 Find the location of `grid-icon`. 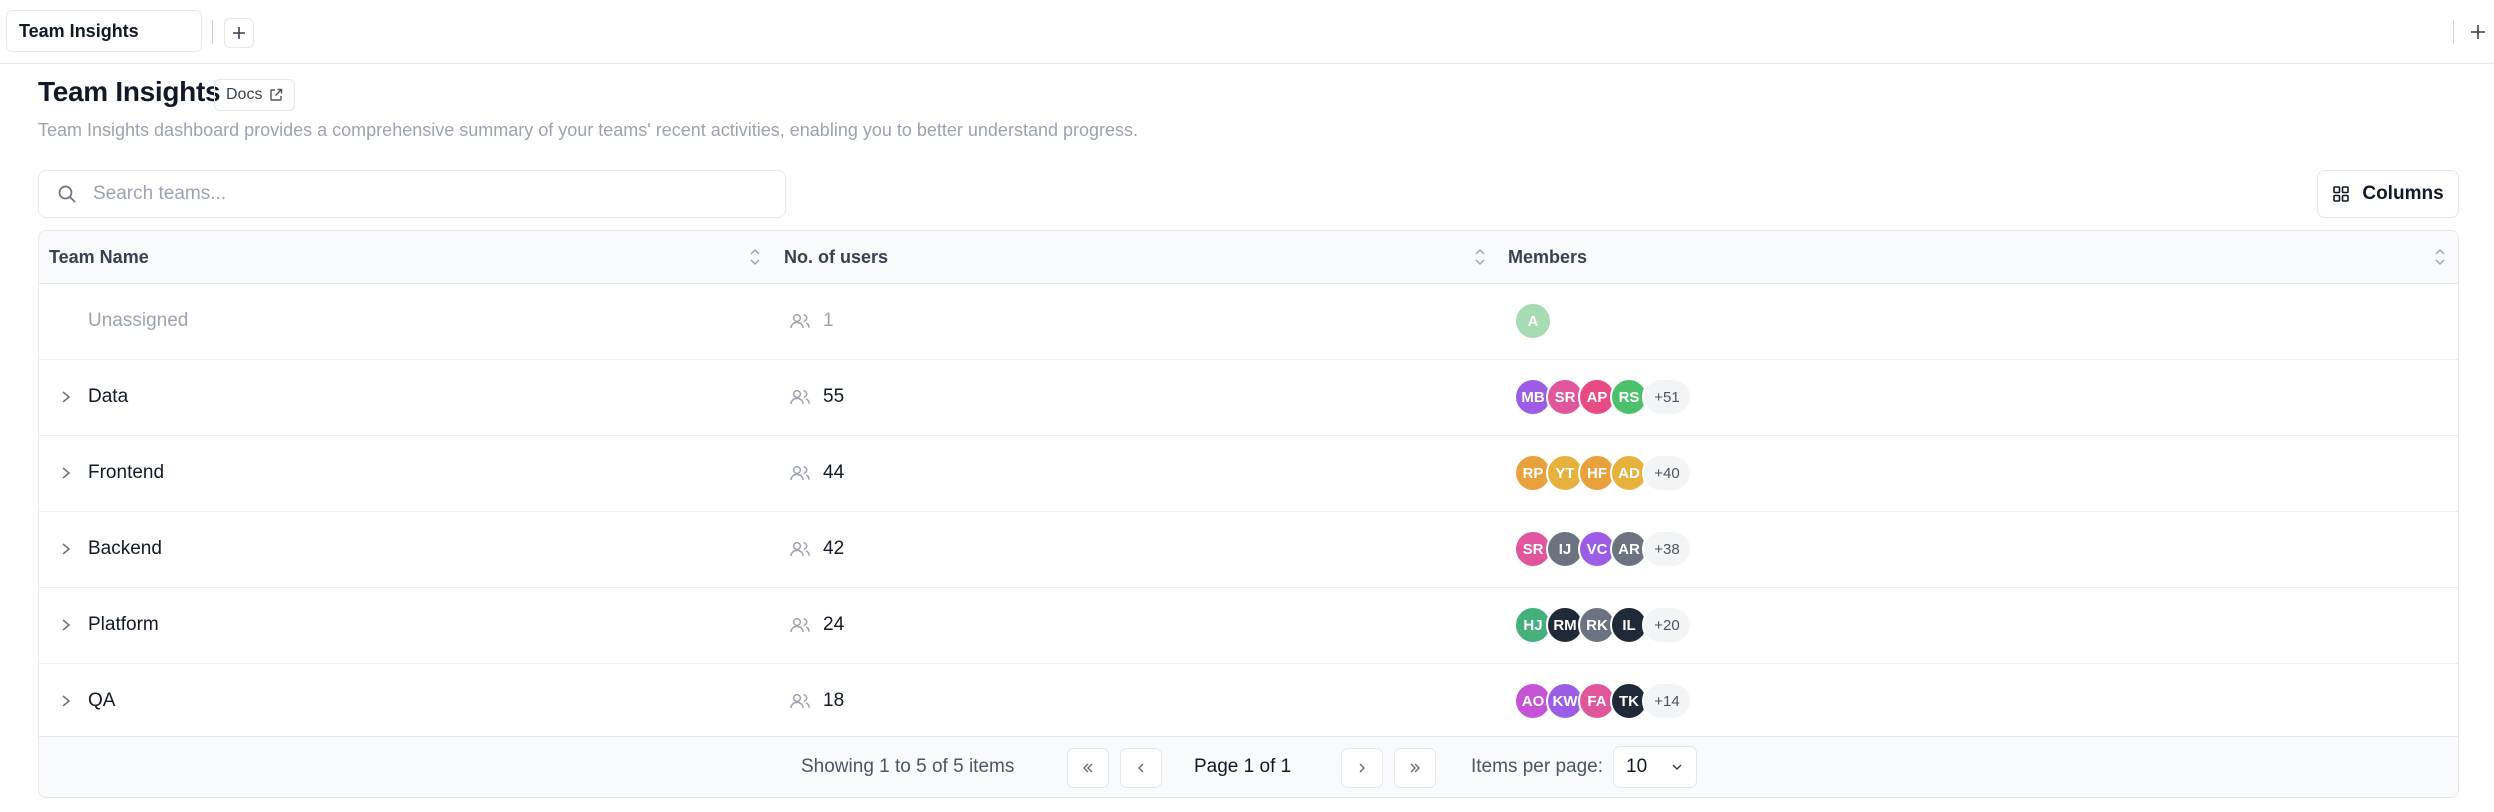

grid-icon is located at coordinates (2341, 194).